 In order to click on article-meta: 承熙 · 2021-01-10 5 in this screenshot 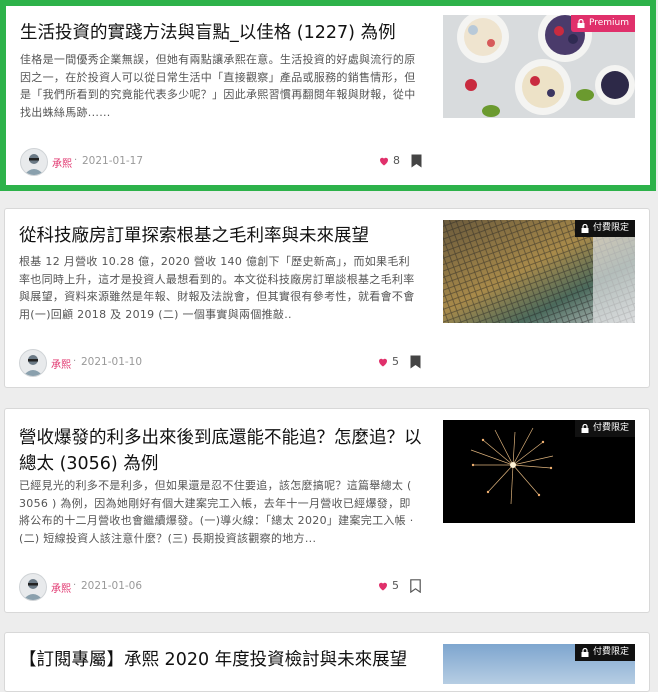, I will do `click(224, 363)`.